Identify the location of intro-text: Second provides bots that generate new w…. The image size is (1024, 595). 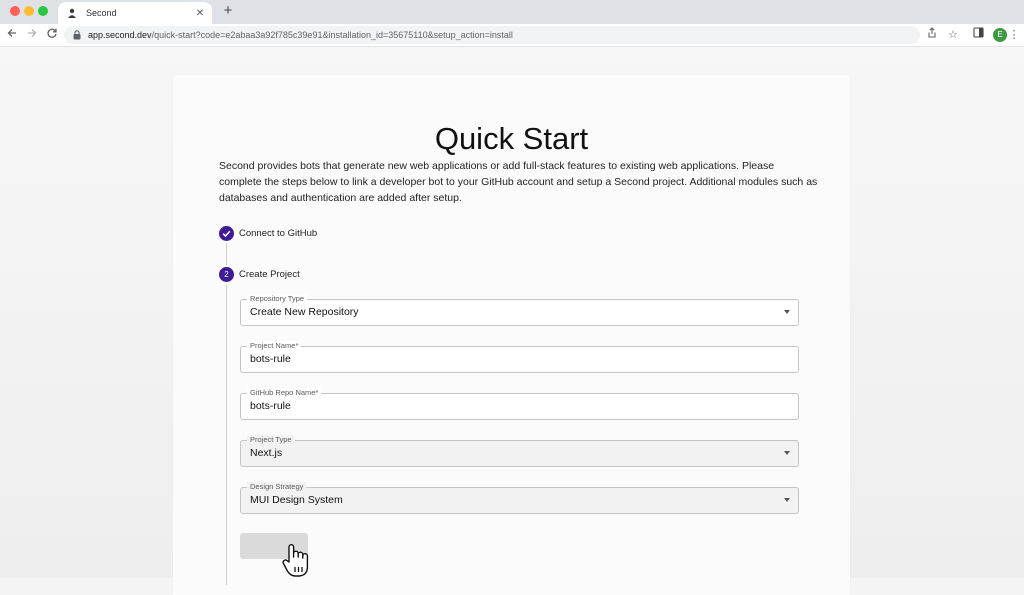
(518, 182).